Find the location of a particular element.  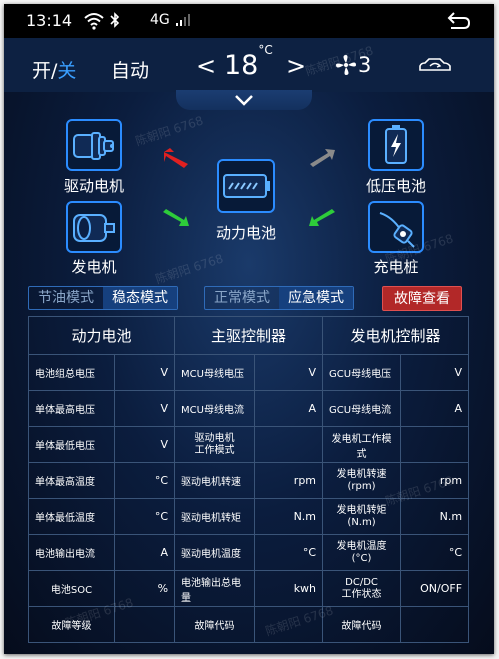

table-cell-label: 发电机温度 (°C) is located at coordinates (362, 552).